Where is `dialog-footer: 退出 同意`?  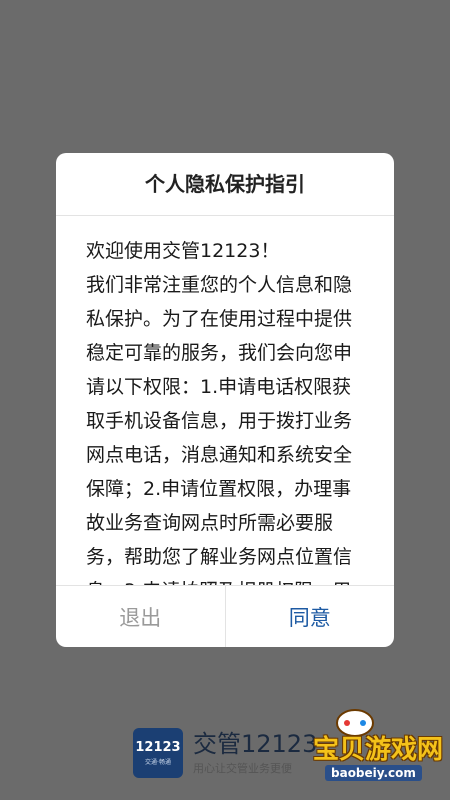
dialog-footer: 退出 同意 is located at coordinates (225, 616).